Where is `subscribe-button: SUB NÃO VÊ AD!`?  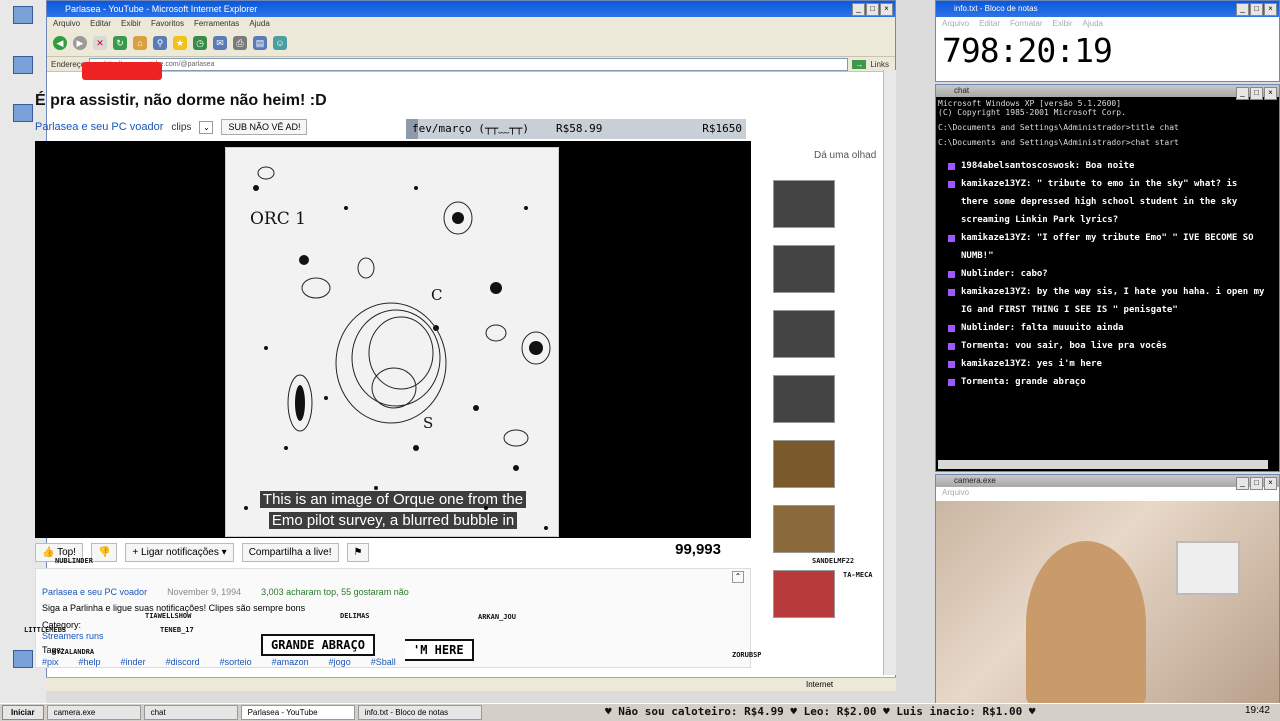
subscribe-button: SUB NÃO VÊ AD! is located at coordinates (264, 127).